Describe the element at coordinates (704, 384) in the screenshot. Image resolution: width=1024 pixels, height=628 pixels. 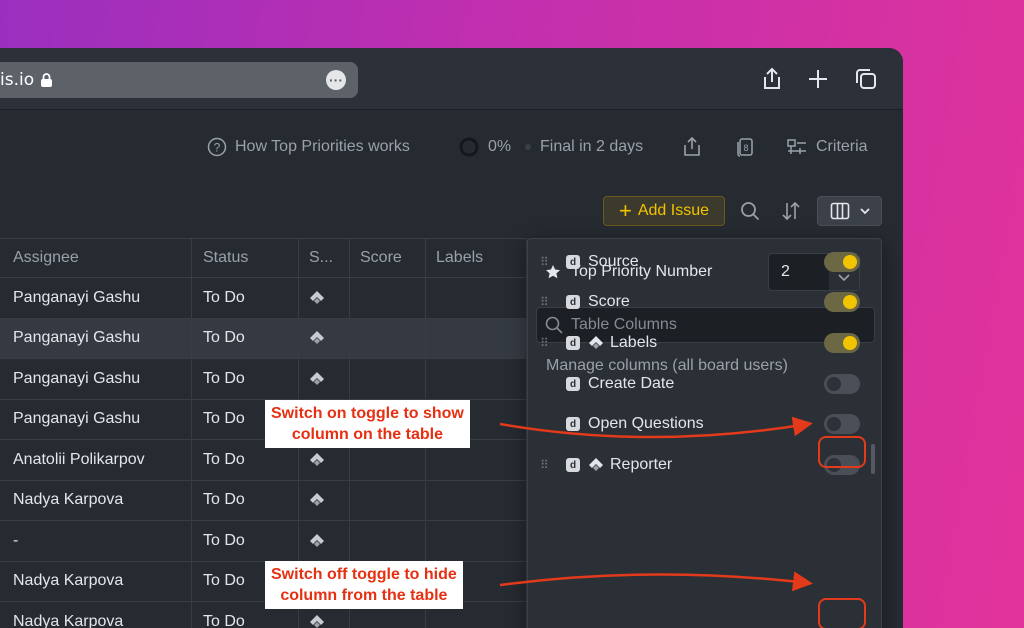
I see `column-toggle-row: d Create Date` at that location.